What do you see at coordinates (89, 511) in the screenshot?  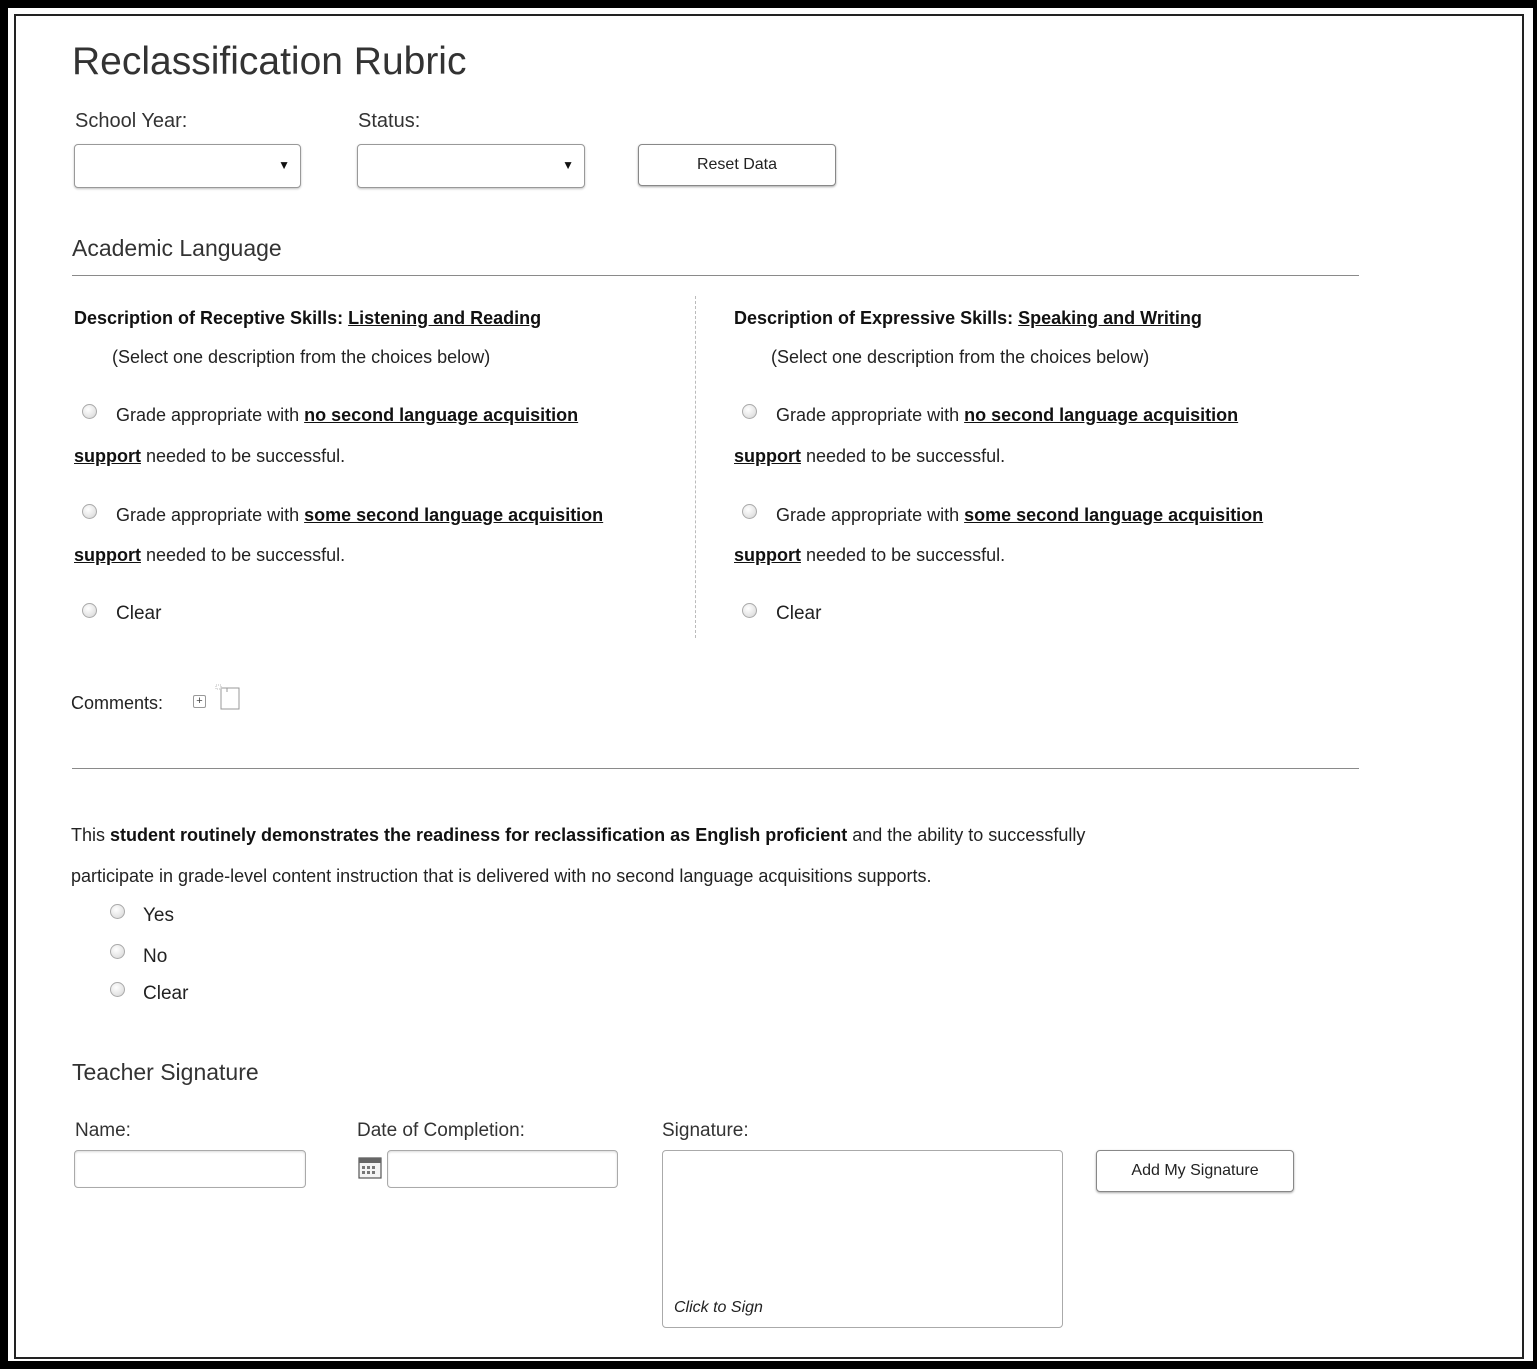 I see `receptive-radio-some-support` at bounding box center [89, 511].